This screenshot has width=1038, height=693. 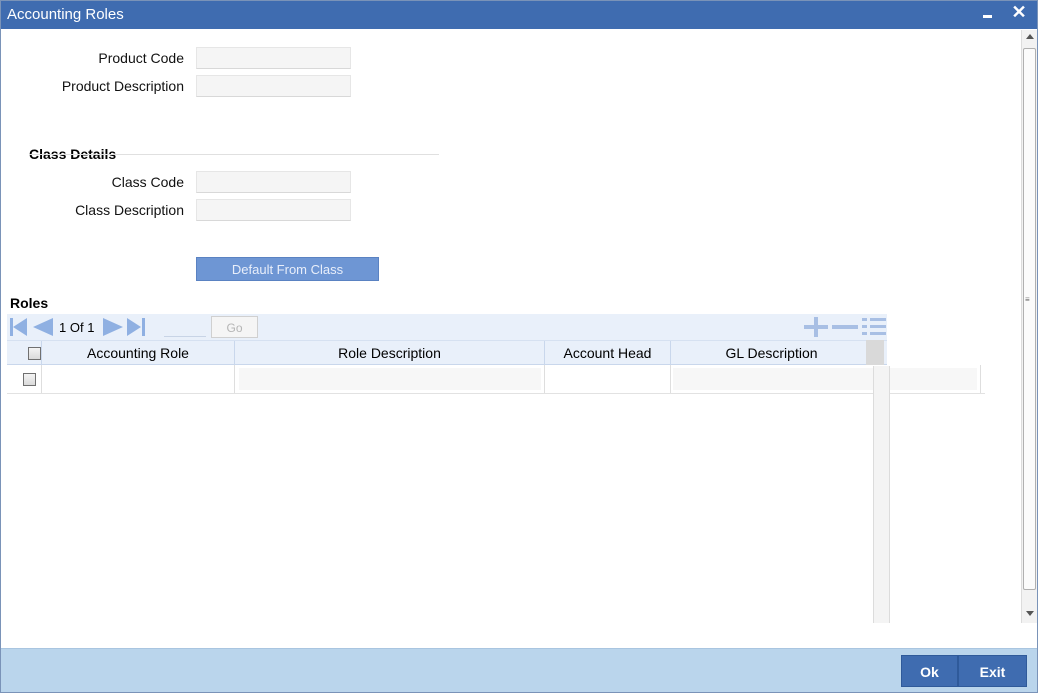 What do you see at coordinates (1029, 319) in the screenshot?
I see `scroll-thumb` at bounding box center [1029, 319].